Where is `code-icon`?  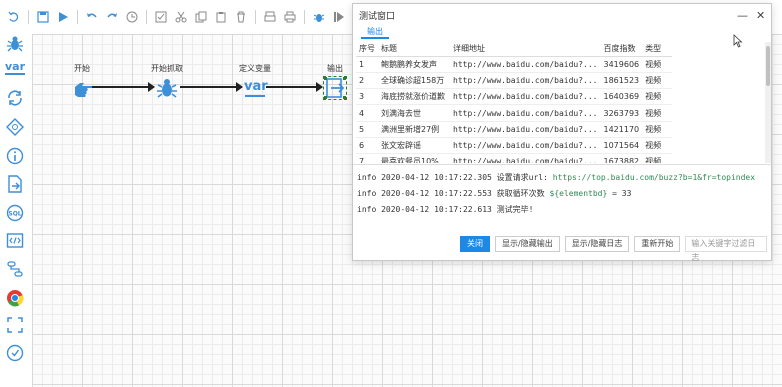
code-icon is located at coordinates (15, 241).